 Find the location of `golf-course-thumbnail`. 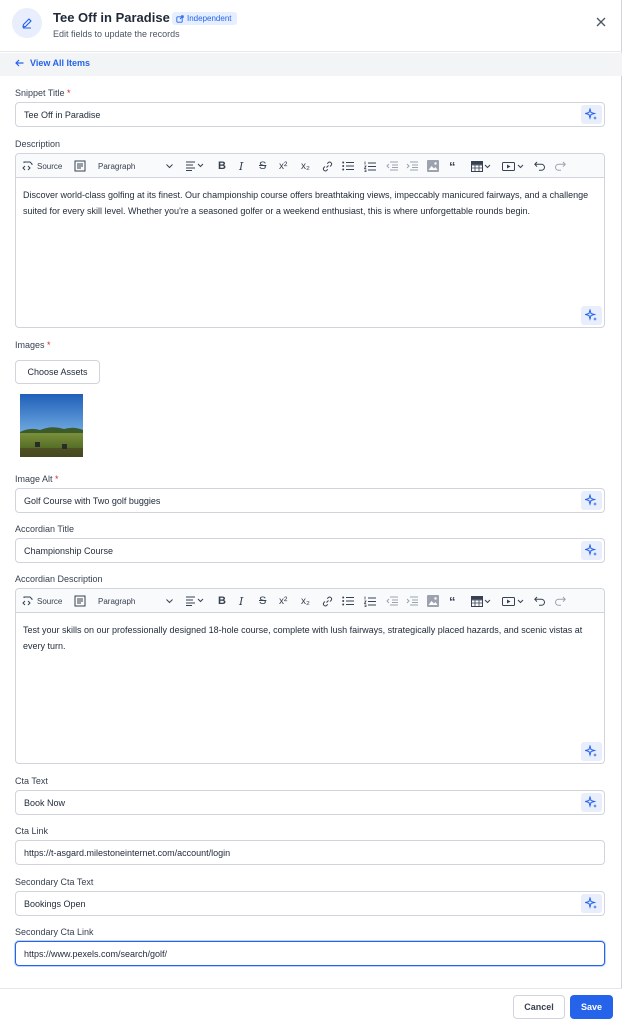

golf-course-thumbnail is located at coordinates (51, 425).